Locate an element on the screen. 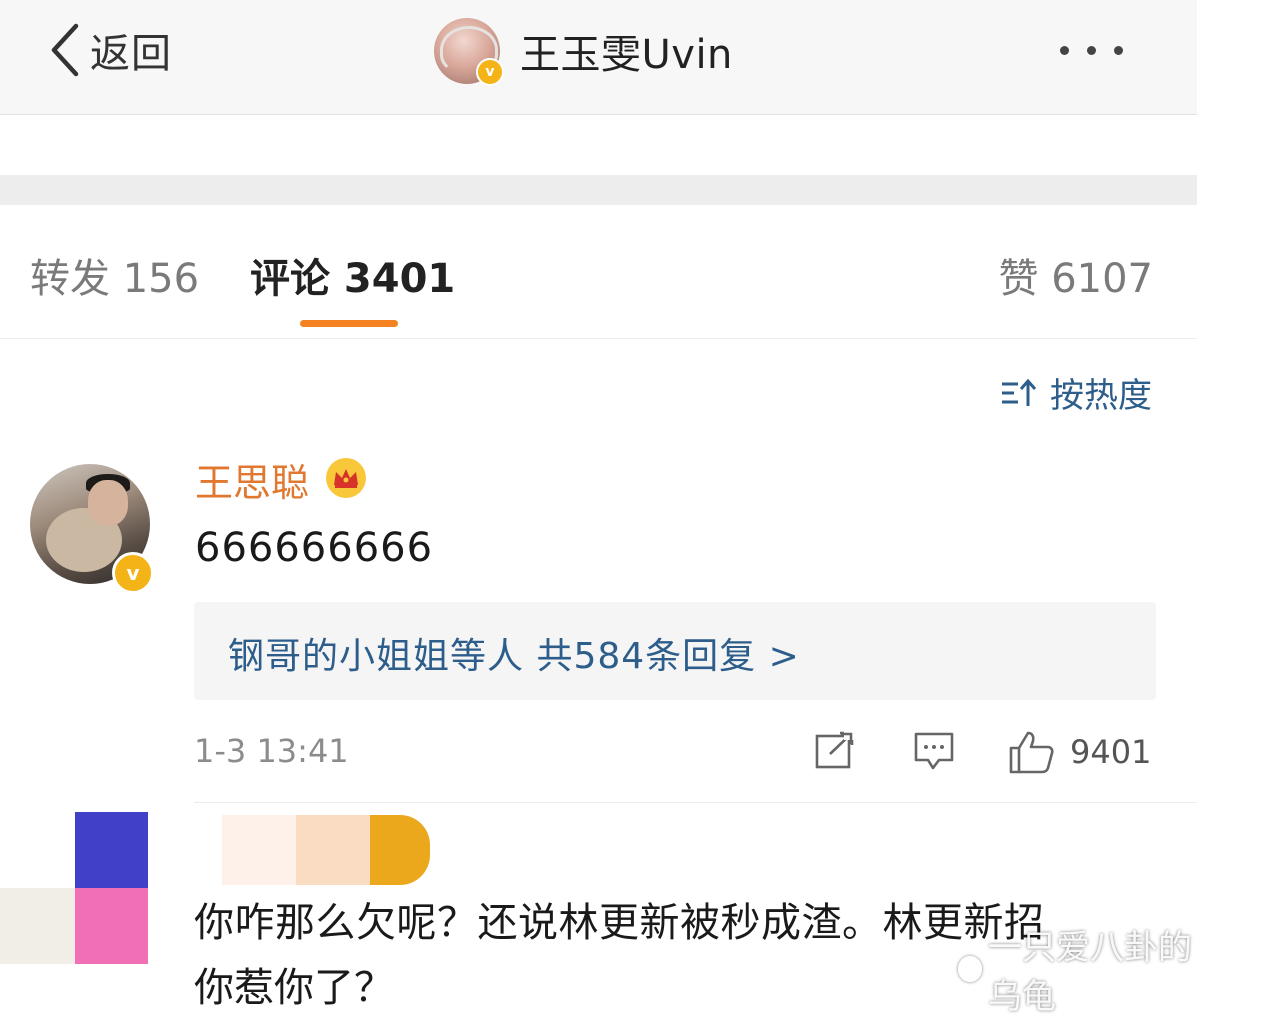 The height and width of the screenshot is (1018, 1270). crown-icon is located at coordinates (346, 478).